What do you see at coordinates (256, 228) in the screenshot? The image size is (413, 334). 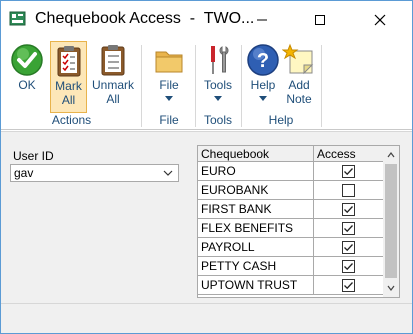 I see `chequebook-name-cell: FLEX BENEFITS` at bounding box center [256, 228].